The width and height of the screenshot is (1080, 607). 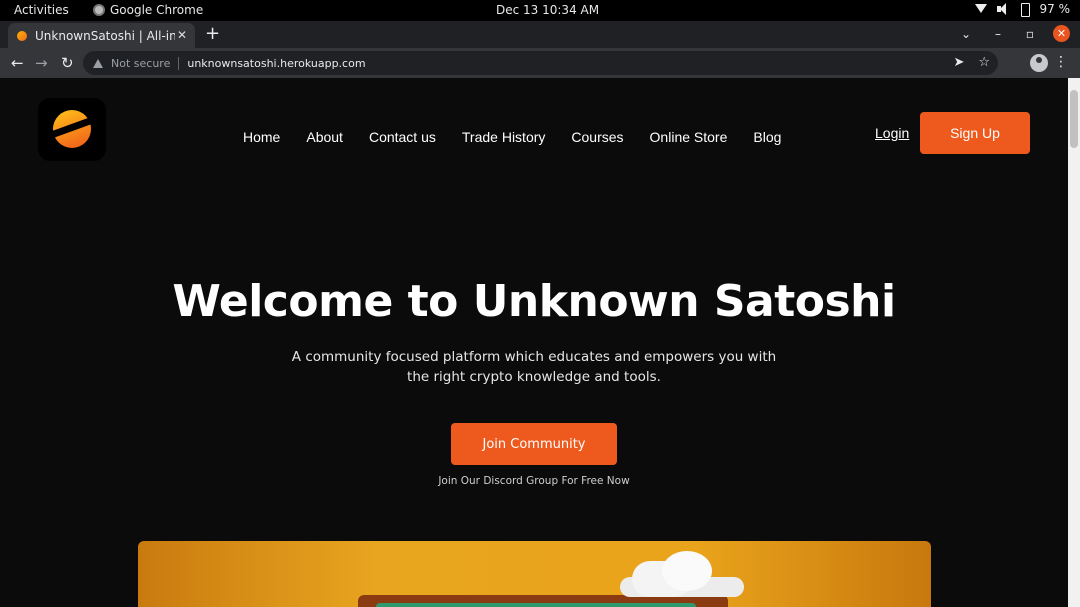 What do you see at coordinates (998, 34) in the screenshot?
I see `minimize-button: –` at bounding box center [998, 34].